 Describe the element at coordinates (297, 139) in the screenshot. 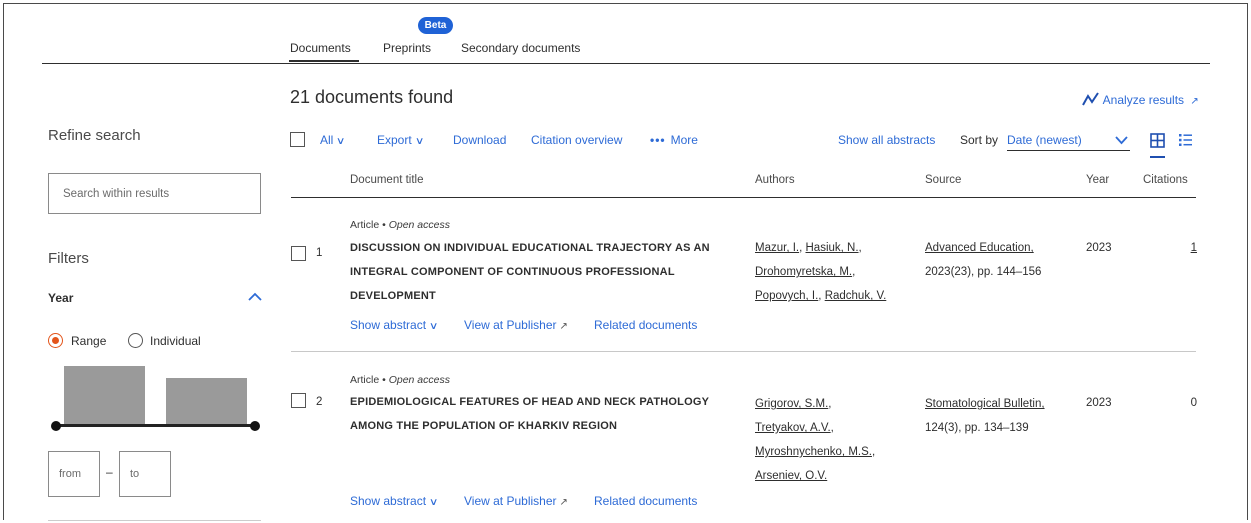

I see `select-all-checkbox` at that location.